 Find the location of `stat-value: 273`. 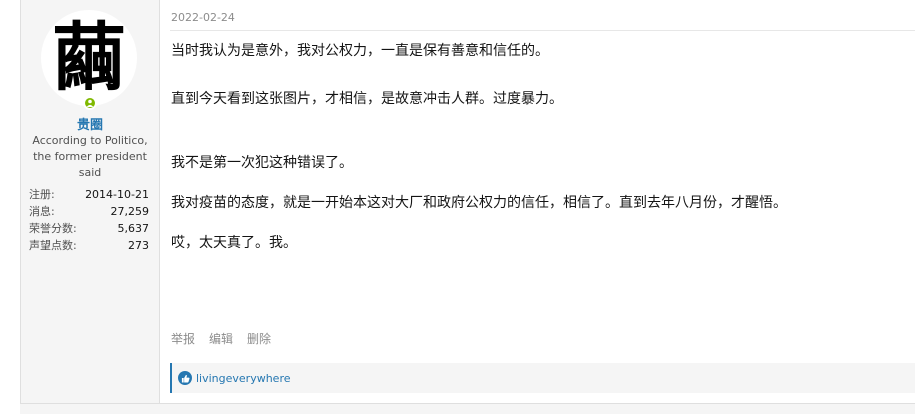

stat-value: 273 is located at coordinates (138, 245).